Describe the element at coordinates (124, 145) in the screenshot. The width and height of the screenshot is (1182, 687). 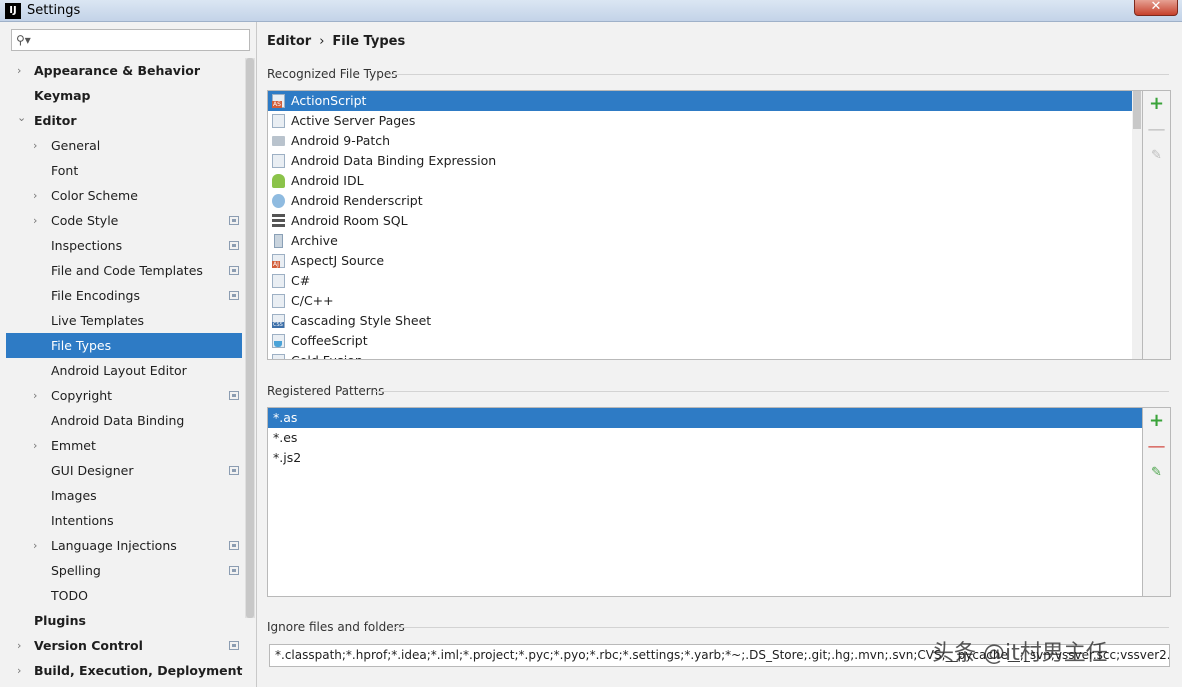
I see `sidebar-item: › General` at that location.